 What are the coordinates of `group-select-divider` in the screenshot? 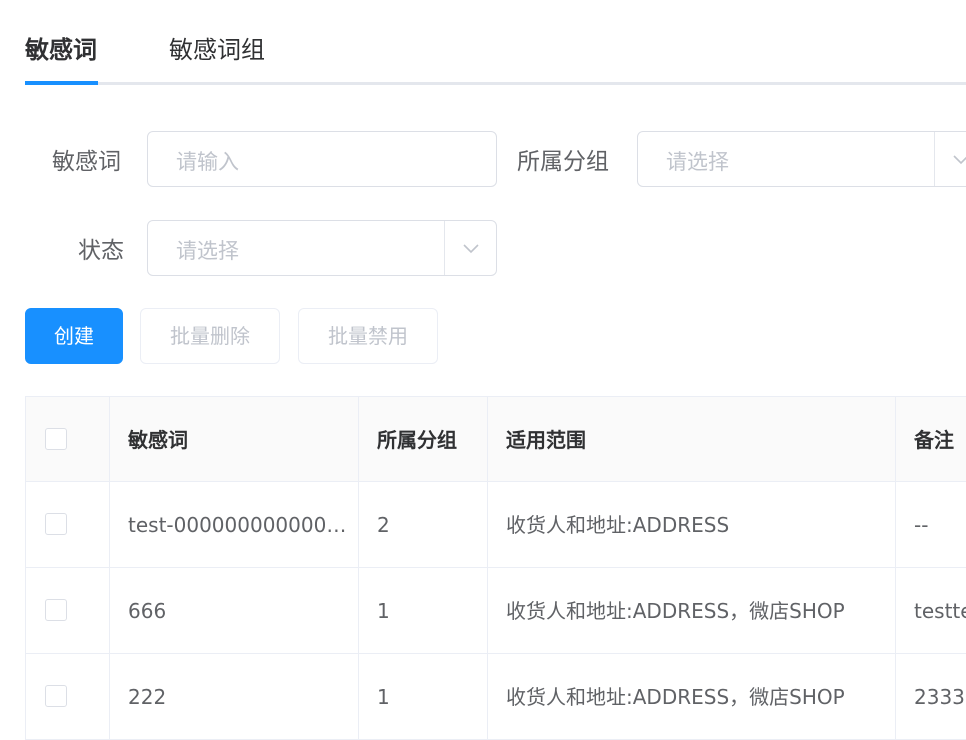 It's located at (934, 159).